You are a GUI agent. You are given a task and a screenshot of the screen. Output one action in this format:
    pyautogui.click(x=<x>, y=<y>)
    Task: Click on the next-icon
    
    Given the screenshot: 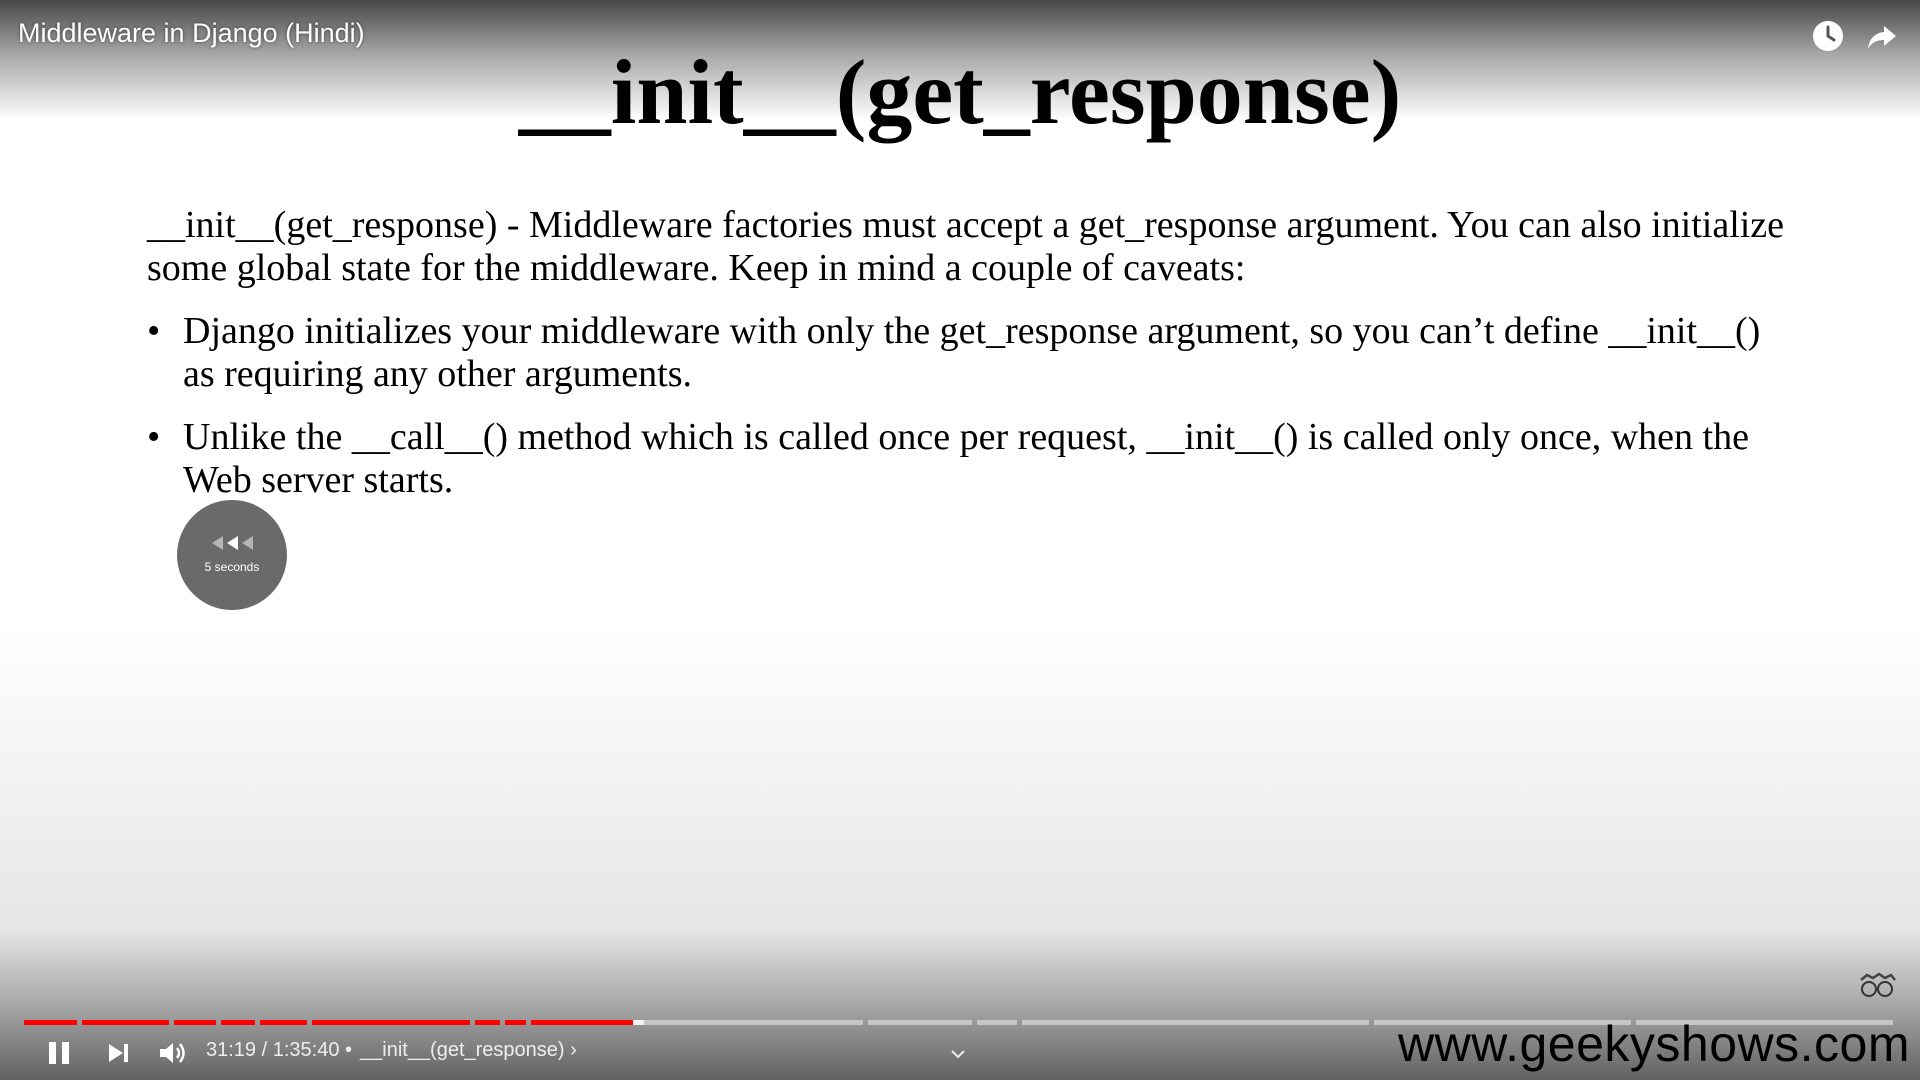 What is the action you would take?
    pyautogui.click(x=118, y=1053)
    